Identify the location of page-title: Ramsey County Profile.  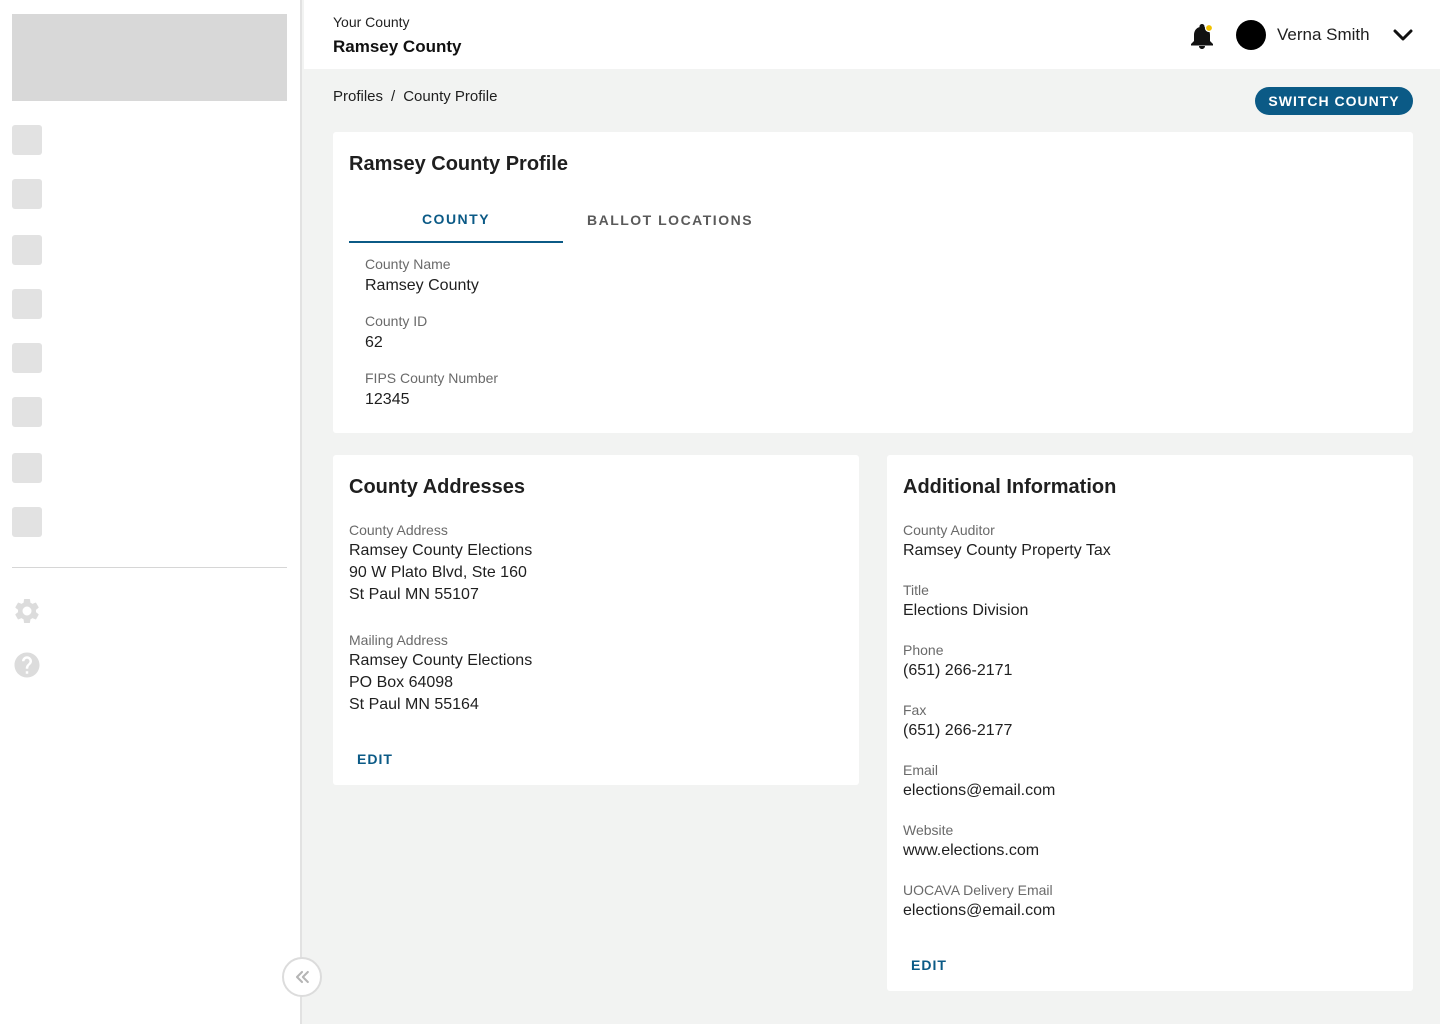
(458, 164).